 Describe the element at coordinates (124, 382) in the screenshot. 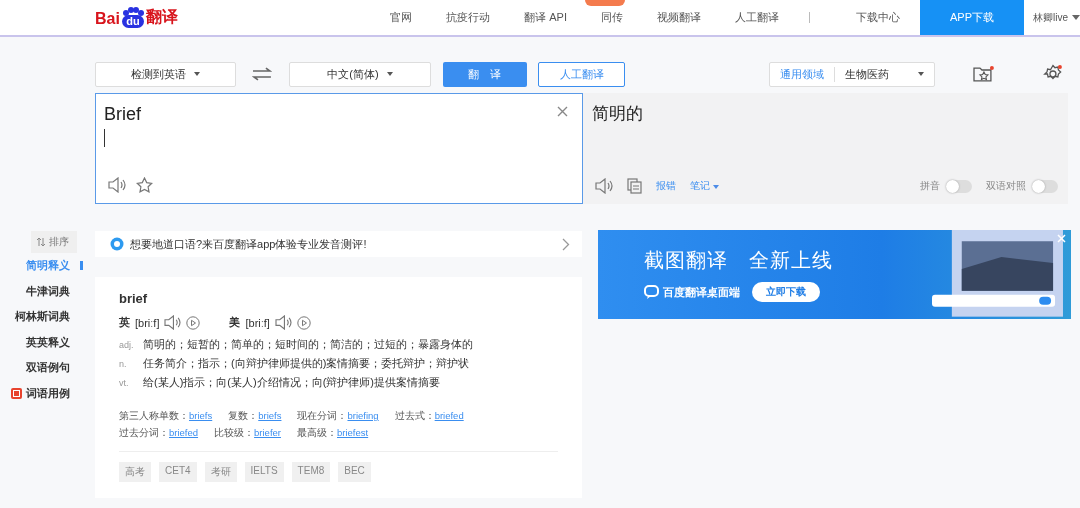

I see `part-of-speech: vt.` at that location.